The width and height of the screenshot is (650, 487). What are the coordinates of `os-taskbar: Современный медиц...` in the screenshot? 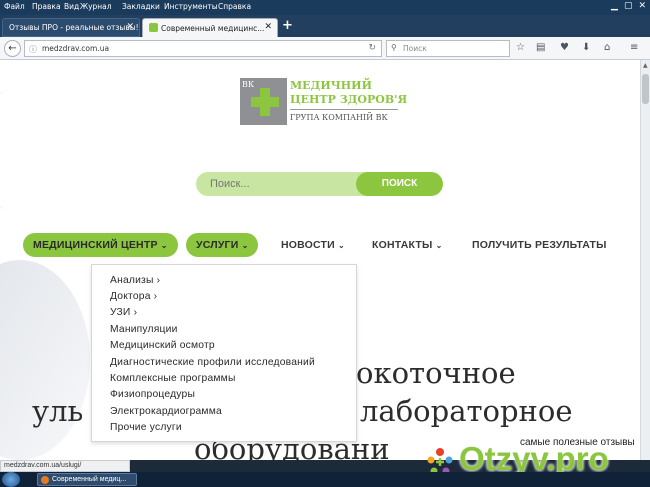 It's located at (325, 479).